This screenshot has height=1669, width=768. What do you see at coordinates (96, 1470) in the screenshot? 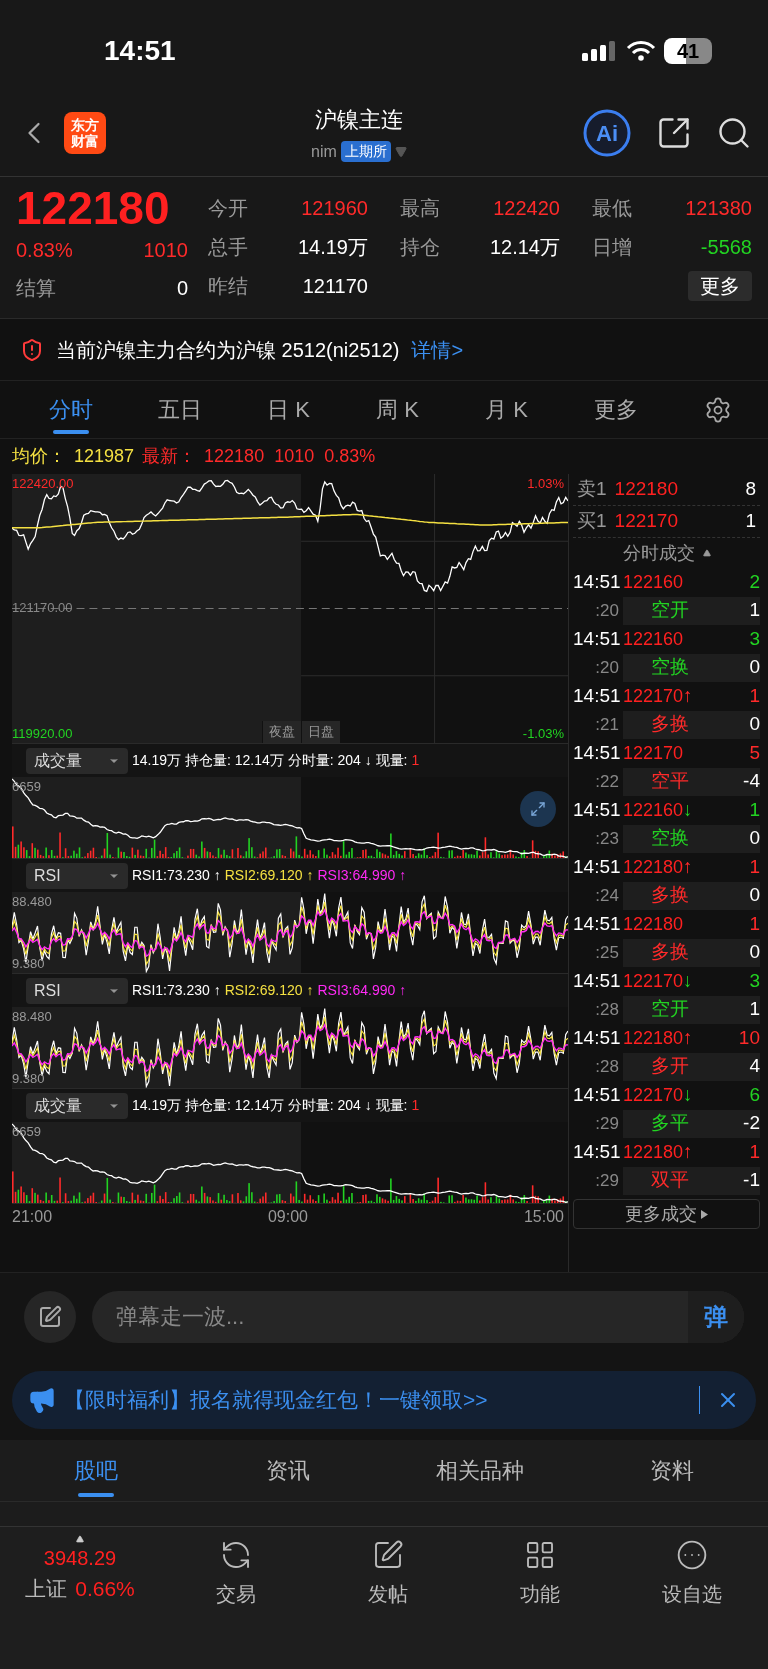
I see `content-tab: 股吧` at bounding box center [96, 1470].